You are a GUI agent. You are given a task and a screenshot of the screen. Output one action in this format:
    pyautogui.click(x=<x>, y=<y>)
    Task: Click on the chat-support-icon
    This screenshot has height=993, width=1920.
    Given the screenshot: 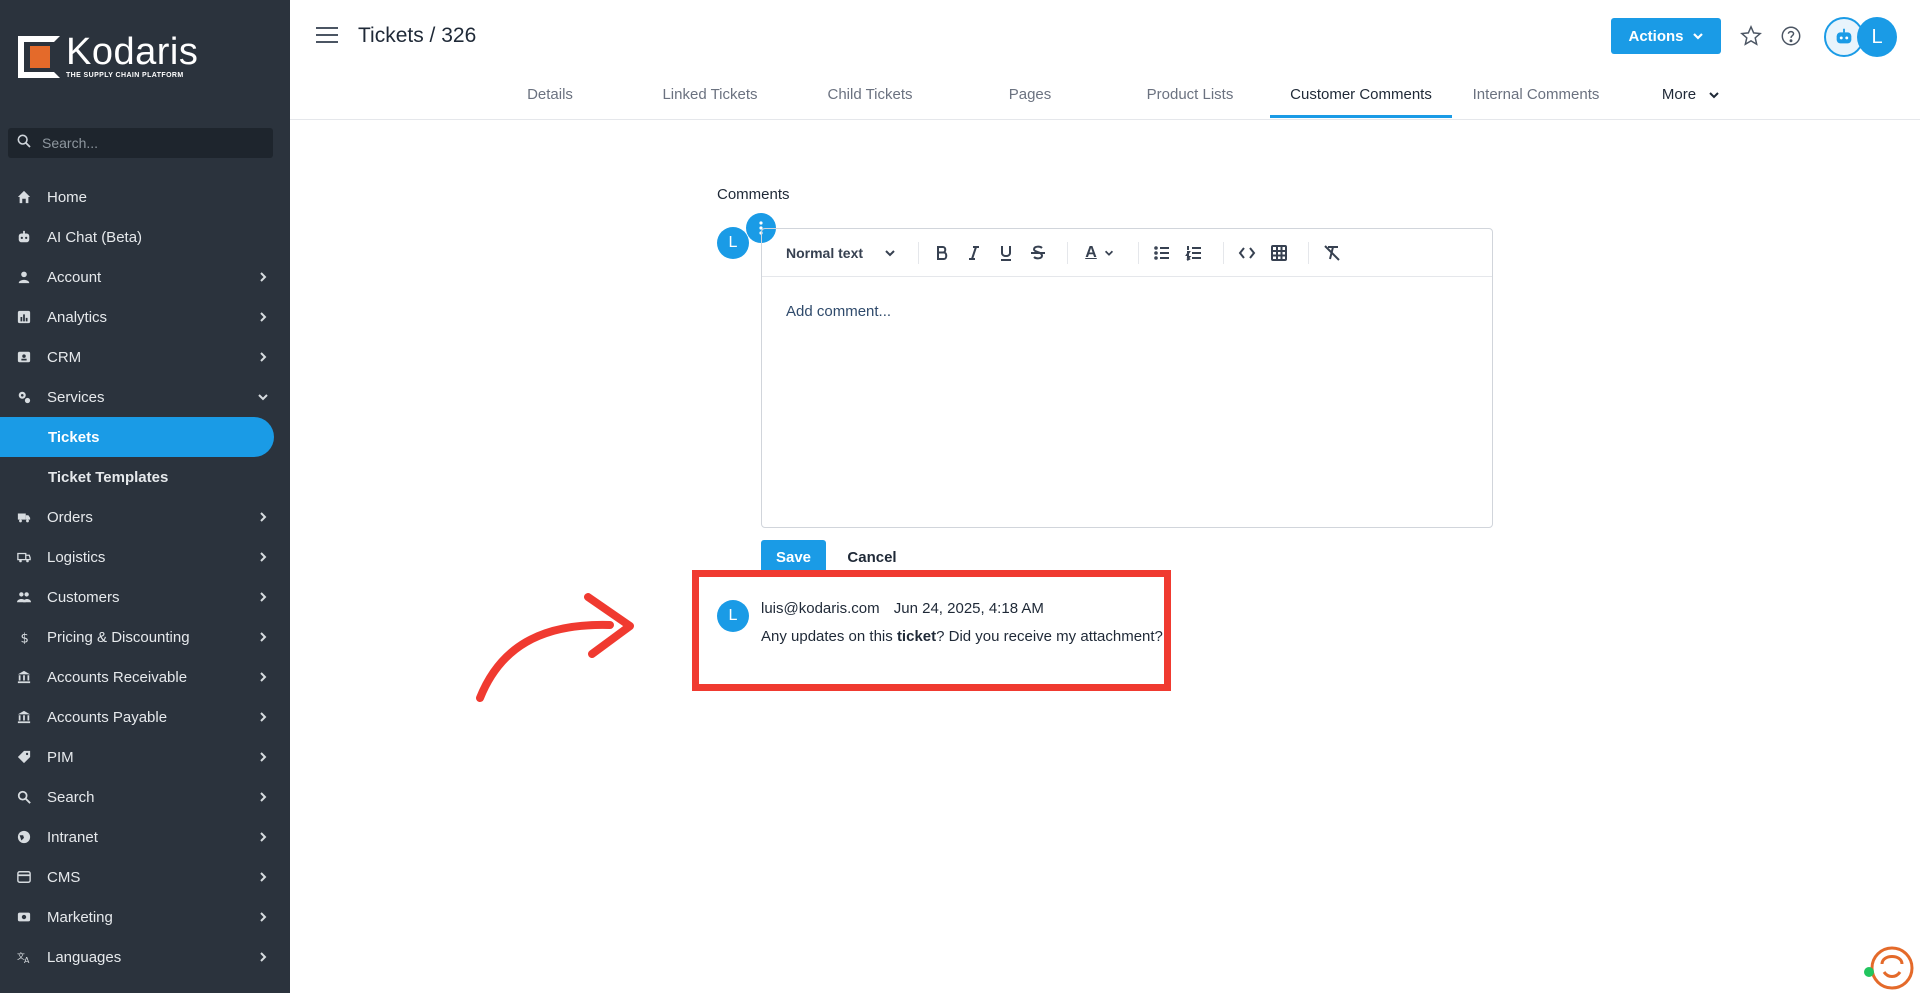 What is the action you would take?
    pyautogui.click(x=1890, y=966)
    